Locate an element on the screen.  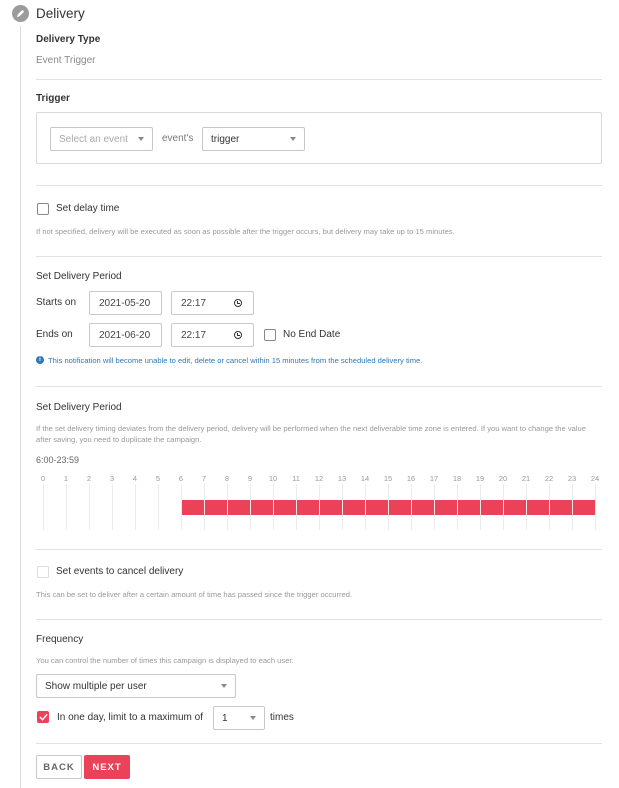
frequency-mode-value: Show multiple per user is located at coordinates (96, 686).